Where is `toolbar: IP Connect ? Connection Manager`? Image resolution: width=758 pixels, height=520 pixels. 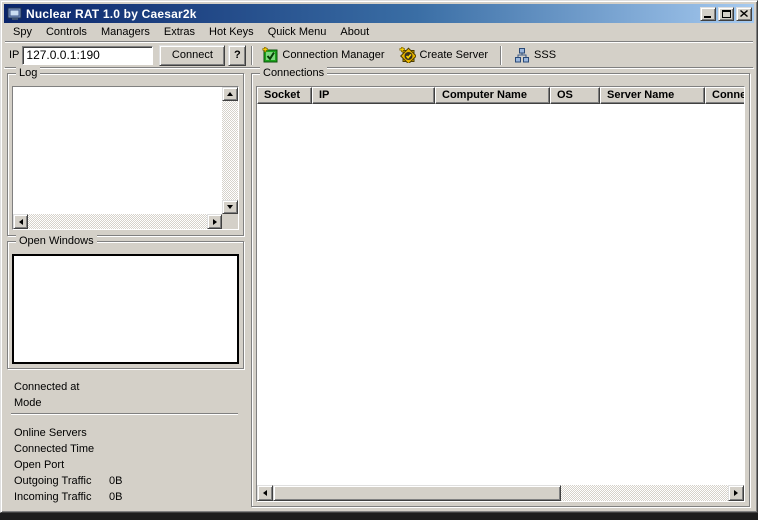
toolbar: IP Connect ? Connection Manager is located at coordinates (379, 55).